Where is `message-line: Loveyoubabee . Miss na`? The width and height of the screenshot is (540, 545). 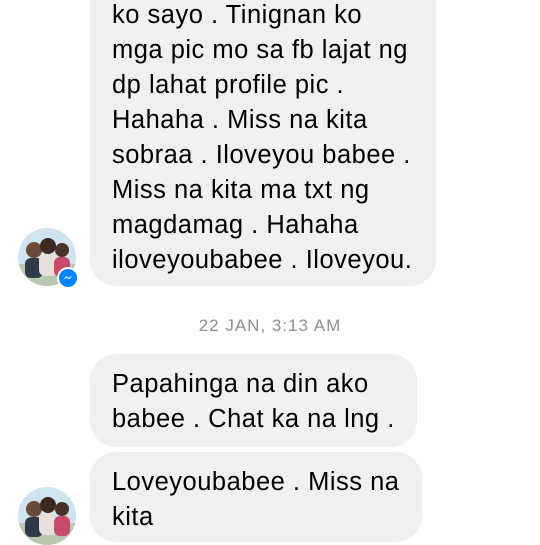
message-line: Loveyoubabee . Miss na is located at coordinates (256, 482).